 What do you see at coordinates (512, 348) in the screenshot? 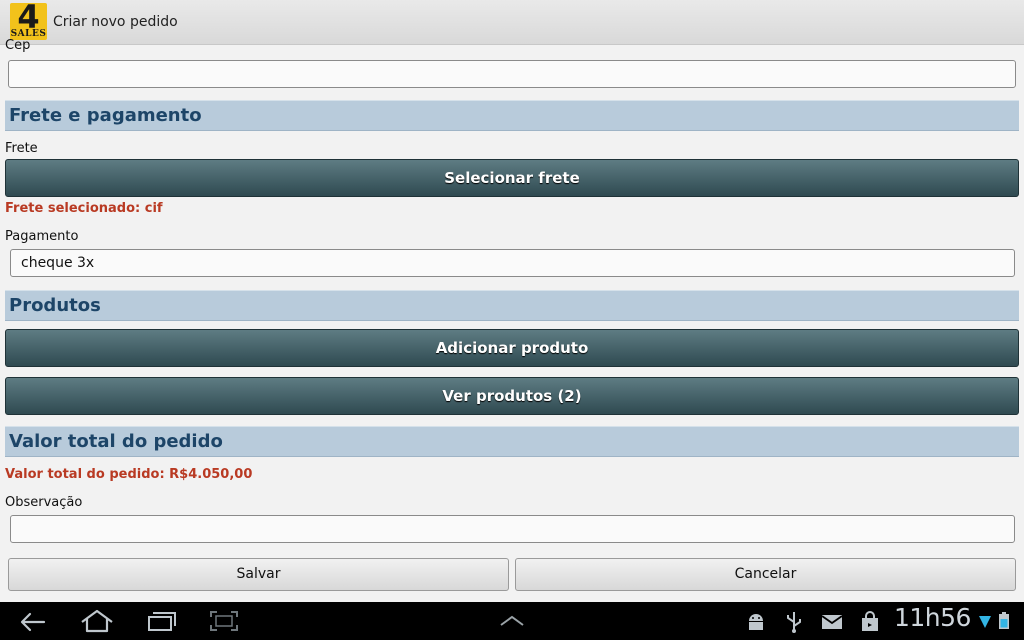
I see `add-product-button: Adicionar produto` at bounding box center [512, 348].